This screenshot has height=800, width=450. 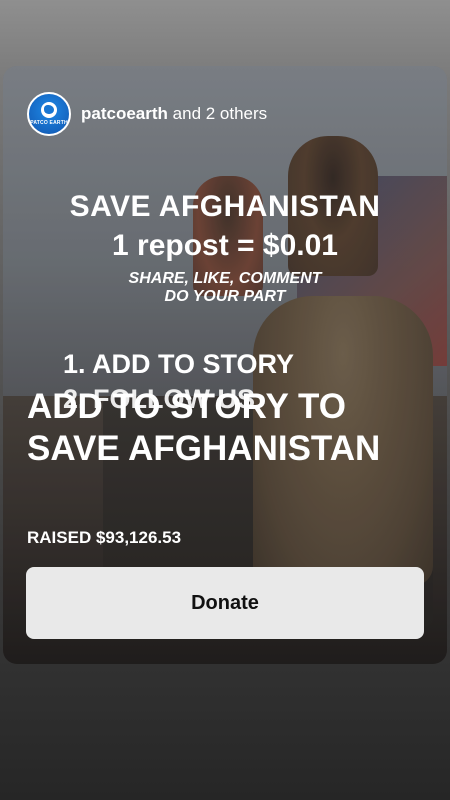 What do you see at coordinates (49, 123) in the screenshot?
I see `avatar-brand-text: PATCO EARTH` at bounding box center [49, 123].